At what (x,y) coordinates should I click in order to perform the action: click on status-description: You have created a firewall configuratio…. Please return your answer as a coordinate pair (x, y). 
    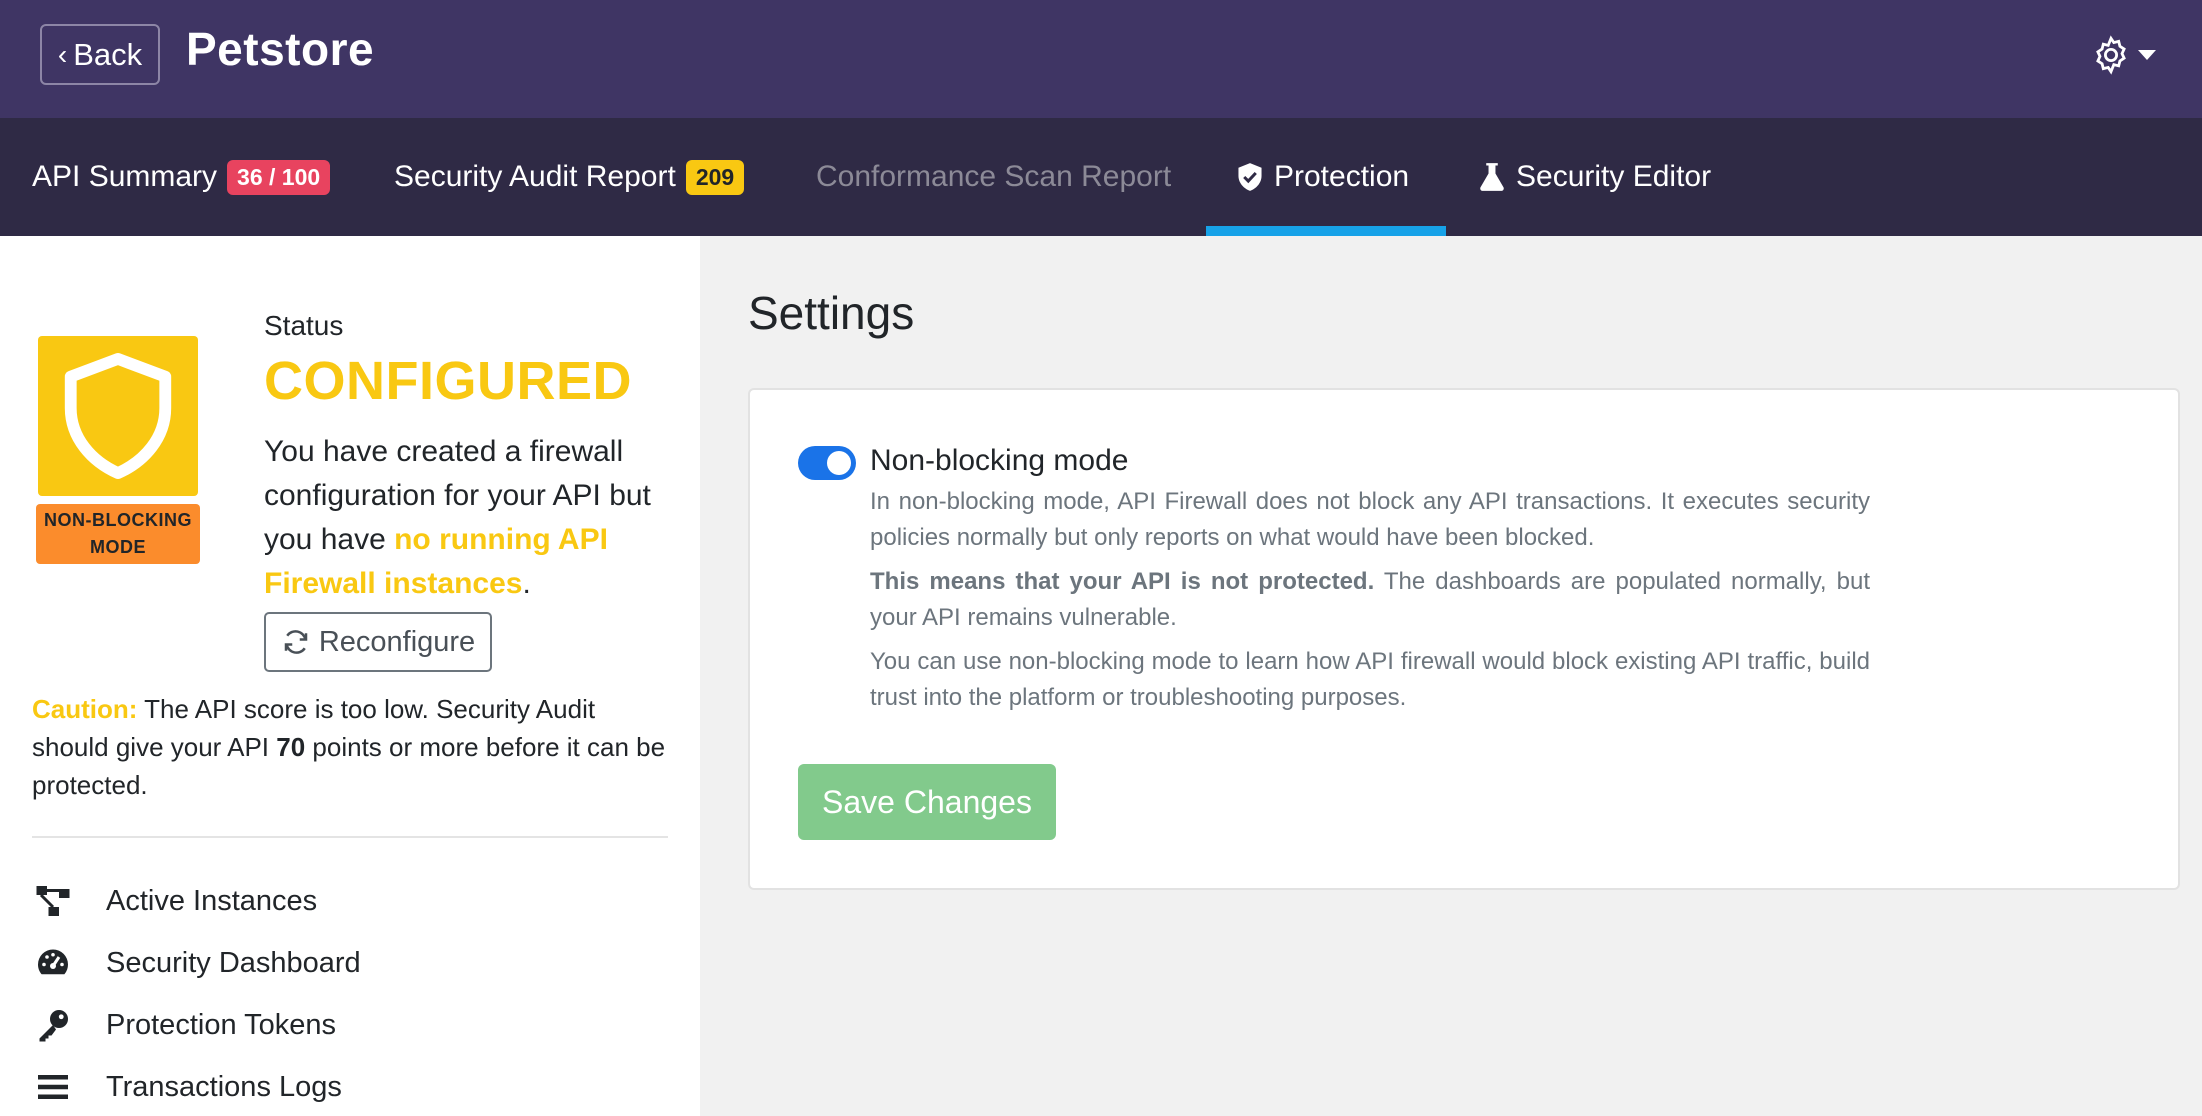
    Looking at the image, I should click on (474, 518).